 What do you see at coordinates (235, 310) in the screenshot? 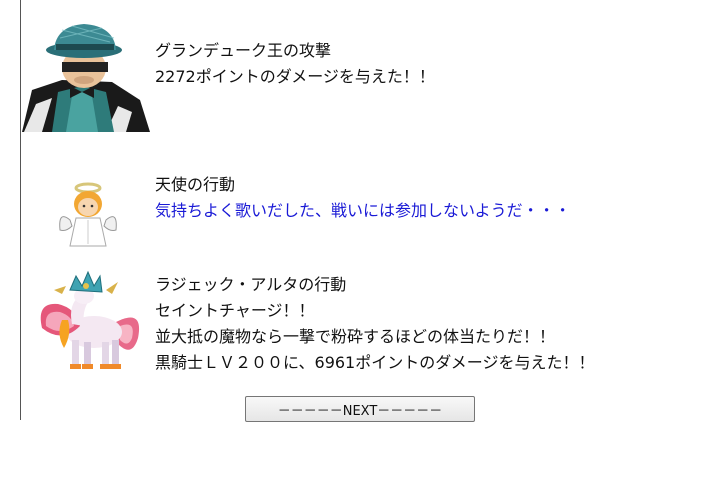
I see `log-line: セイントチャージ！！` at bounding box center [235, 310].